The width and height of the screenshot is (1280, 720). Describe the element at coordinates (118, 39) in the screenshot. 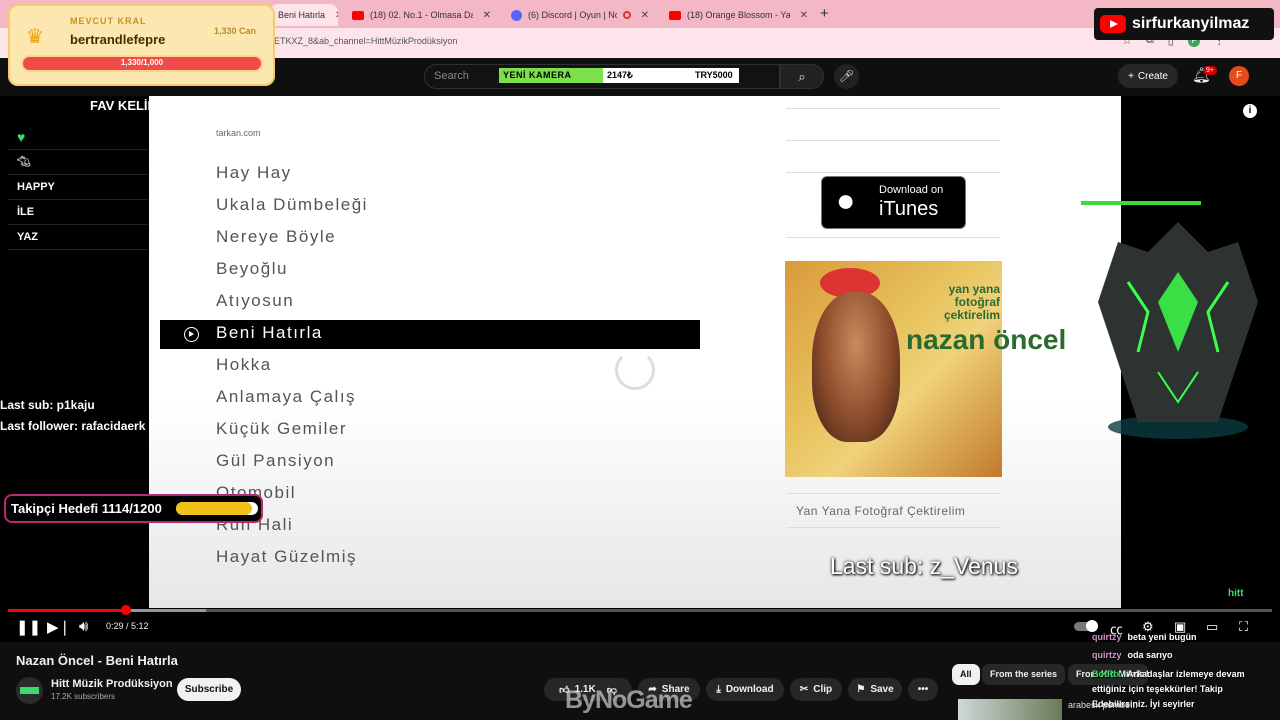

I see `king-user: bertrandlefepre` at that location.